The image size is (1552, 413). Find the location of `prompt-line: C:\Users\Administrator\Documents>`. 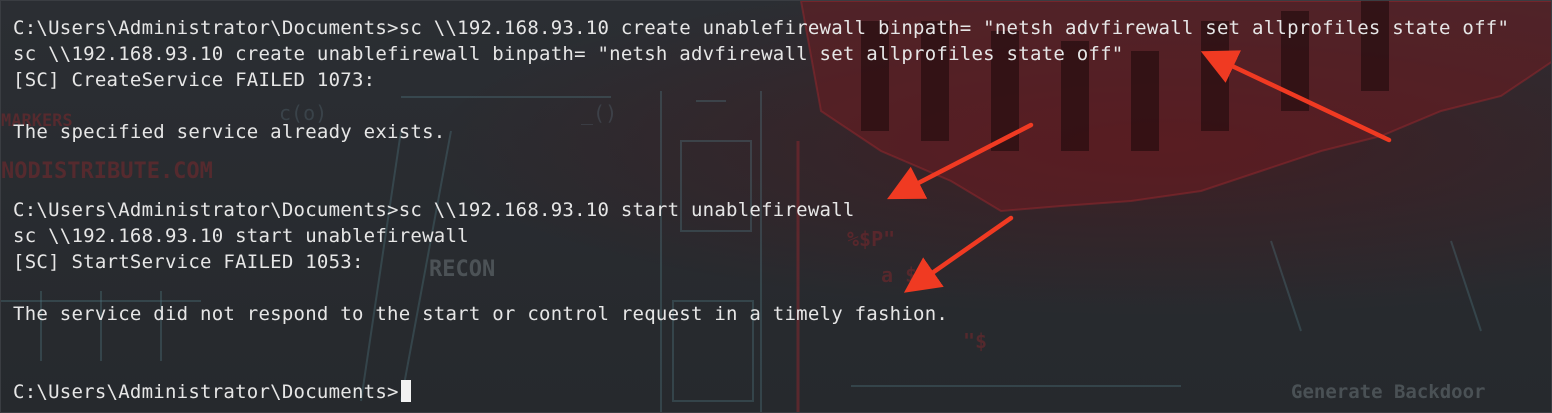

prompt-line: C:\Users\Administrator\Documents> is located at coordinates (782, 392).